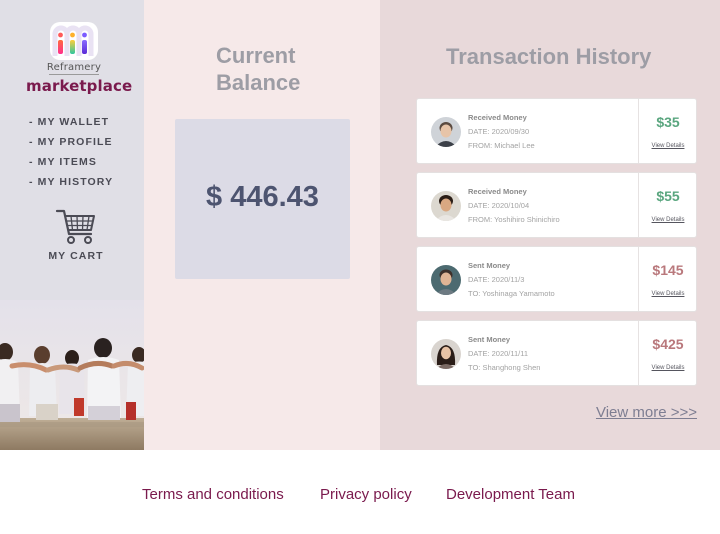 This screenshot has height=534, width=720. I want to click on brand-name: Reframery, so click(74, 67).